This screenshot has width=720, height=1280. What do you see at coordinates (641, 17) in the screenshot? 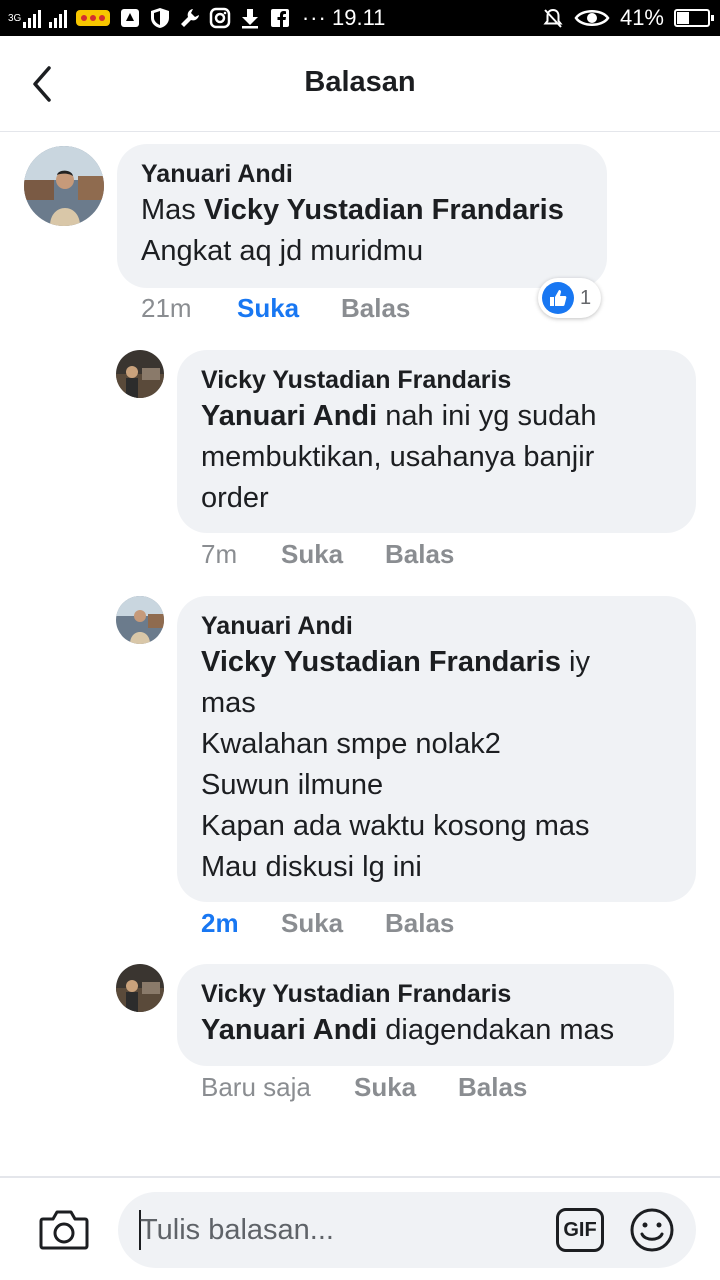
I see `battery-percent: 41%` at bounding box center [641, 17].